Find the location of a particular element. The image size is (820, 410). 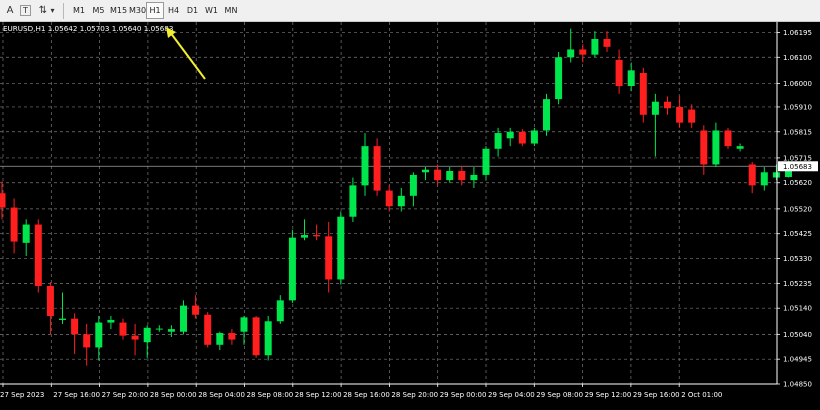

time-tick-label: 28 Sep 08:00 is located at coordinates (270, 395).